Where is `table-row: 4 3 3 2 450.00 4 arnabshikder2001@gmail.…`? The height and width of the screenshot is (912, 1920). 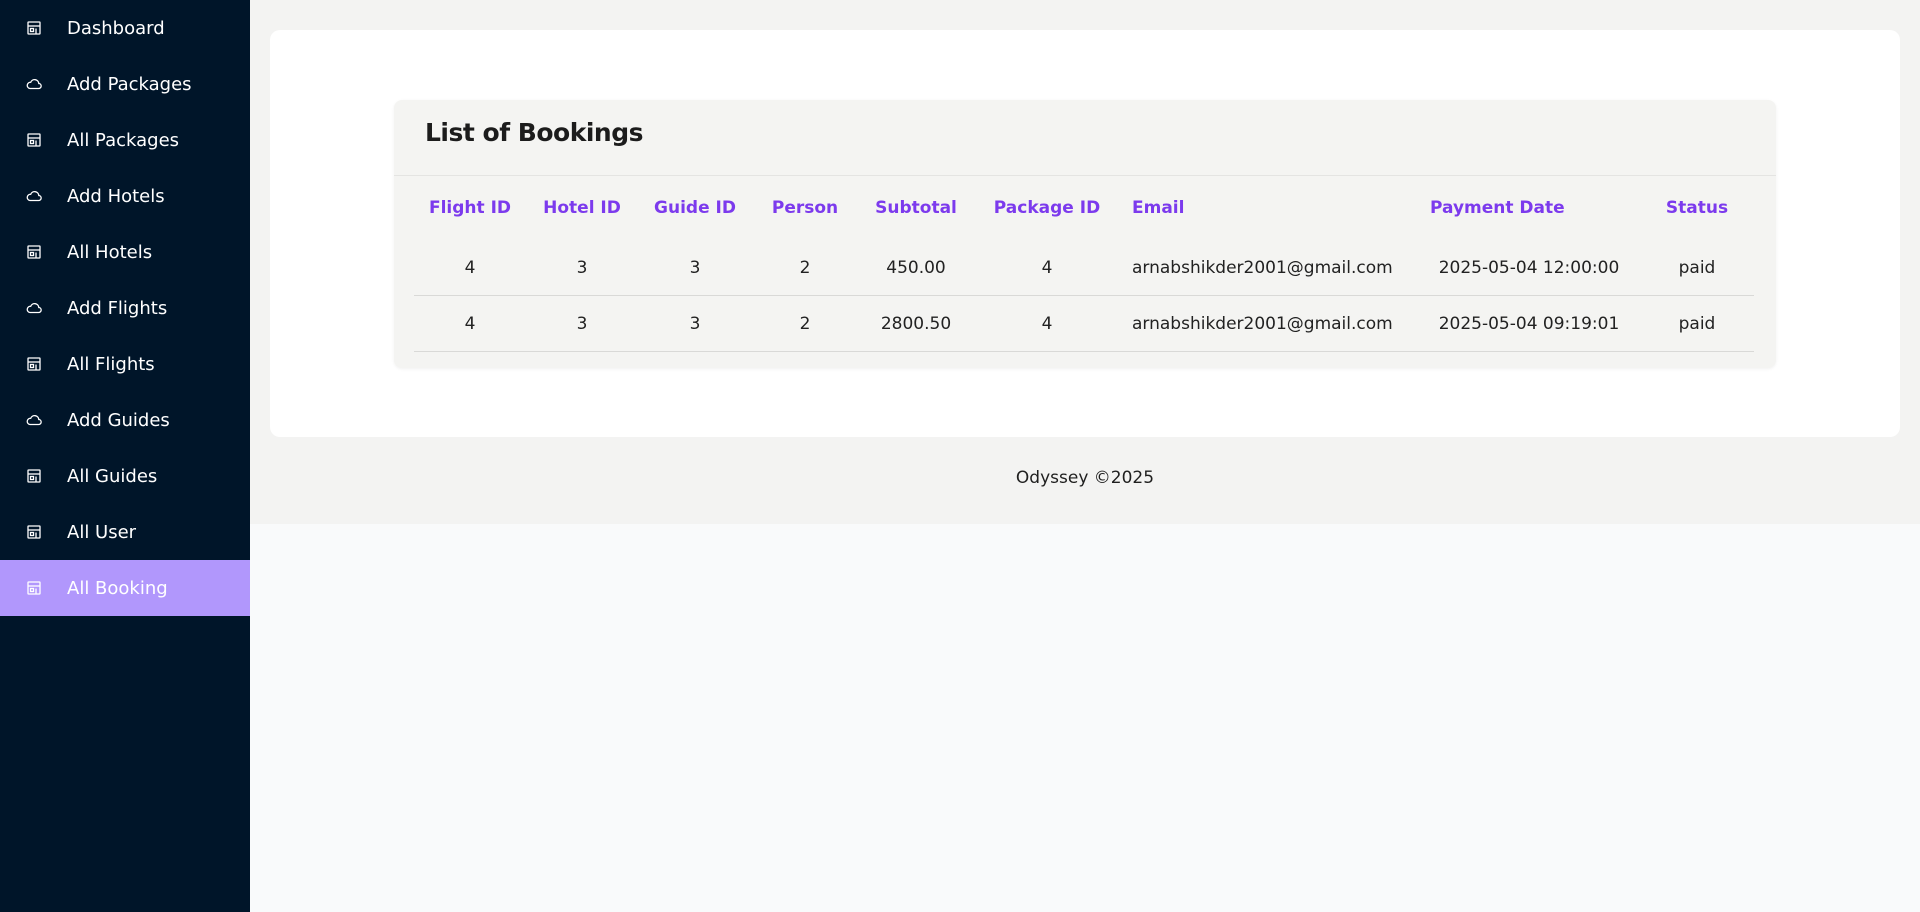 table-row: 4 3 3 2 450.00 4 arnabshikder2001@gmail.… is located at coordinates (1084, 268).